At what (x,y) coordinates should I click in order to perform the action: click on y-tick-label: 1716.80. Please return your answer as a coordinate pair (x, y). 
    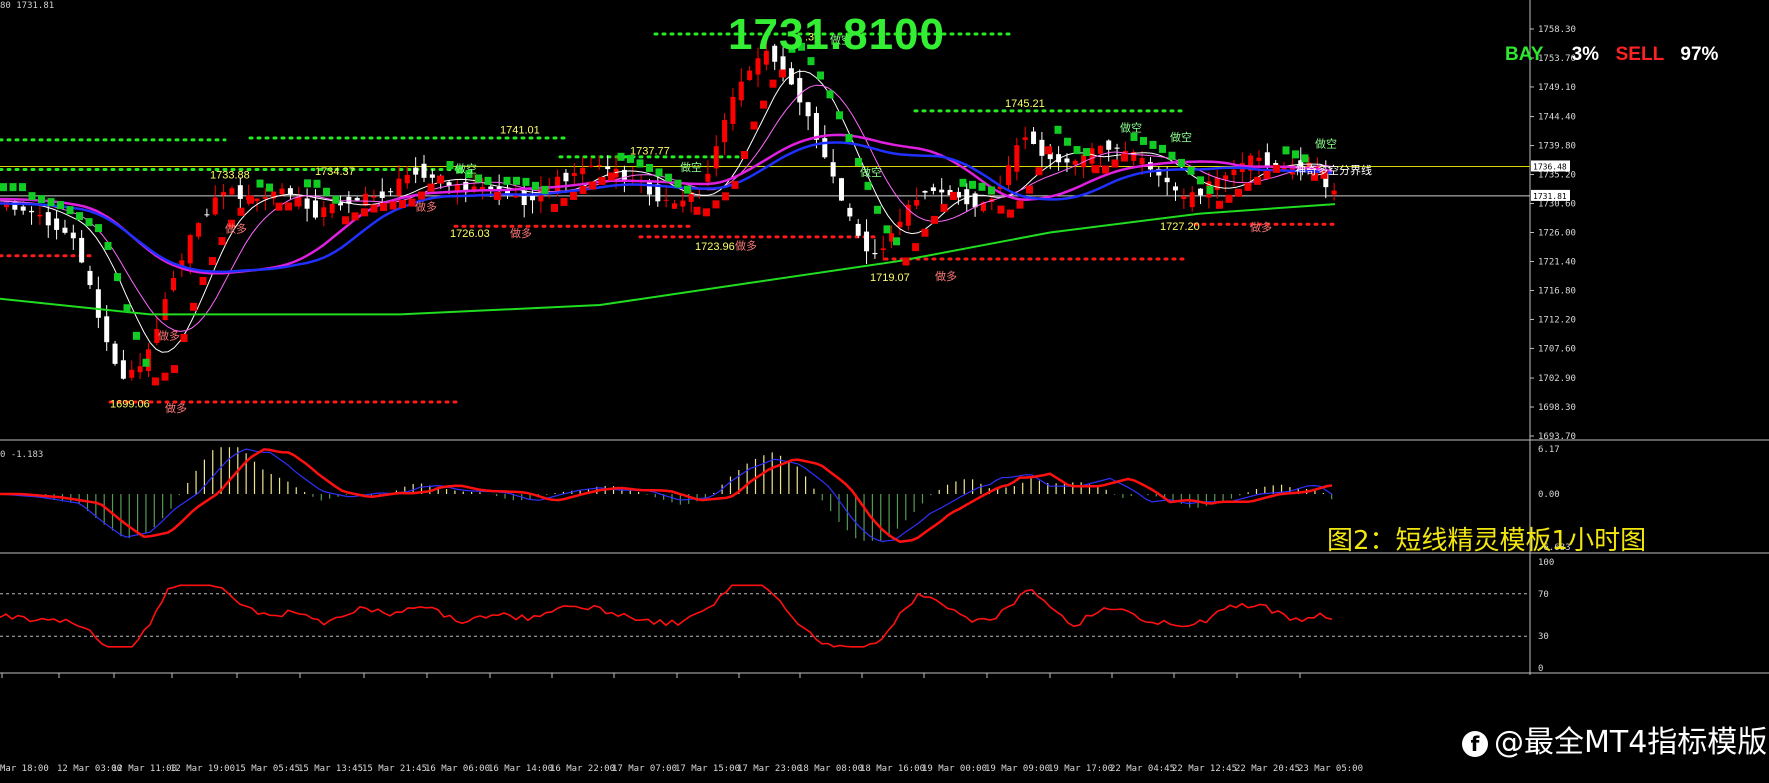
    Looking at the image, I should click on (1557, 291).